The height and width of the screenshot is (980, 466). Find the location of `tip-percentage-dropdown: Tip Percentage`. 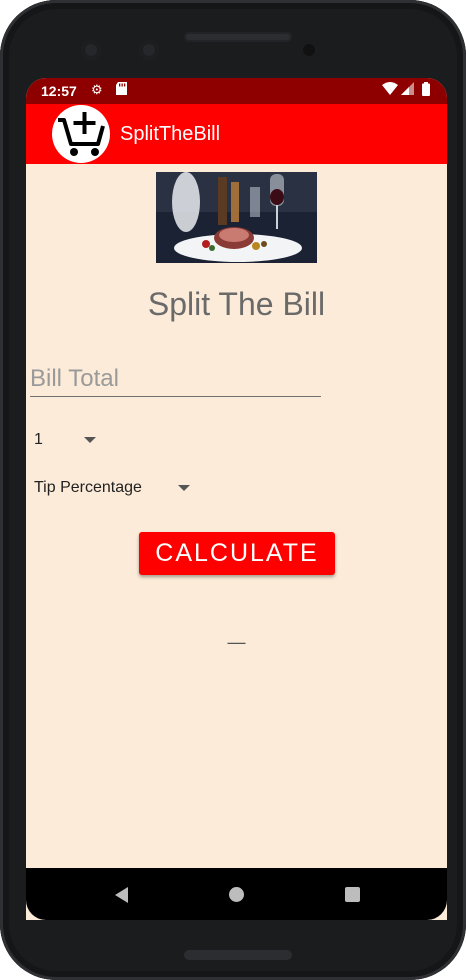

tip-percentage-dropdown: Tip Percentage is located at coordinates (112, 488).